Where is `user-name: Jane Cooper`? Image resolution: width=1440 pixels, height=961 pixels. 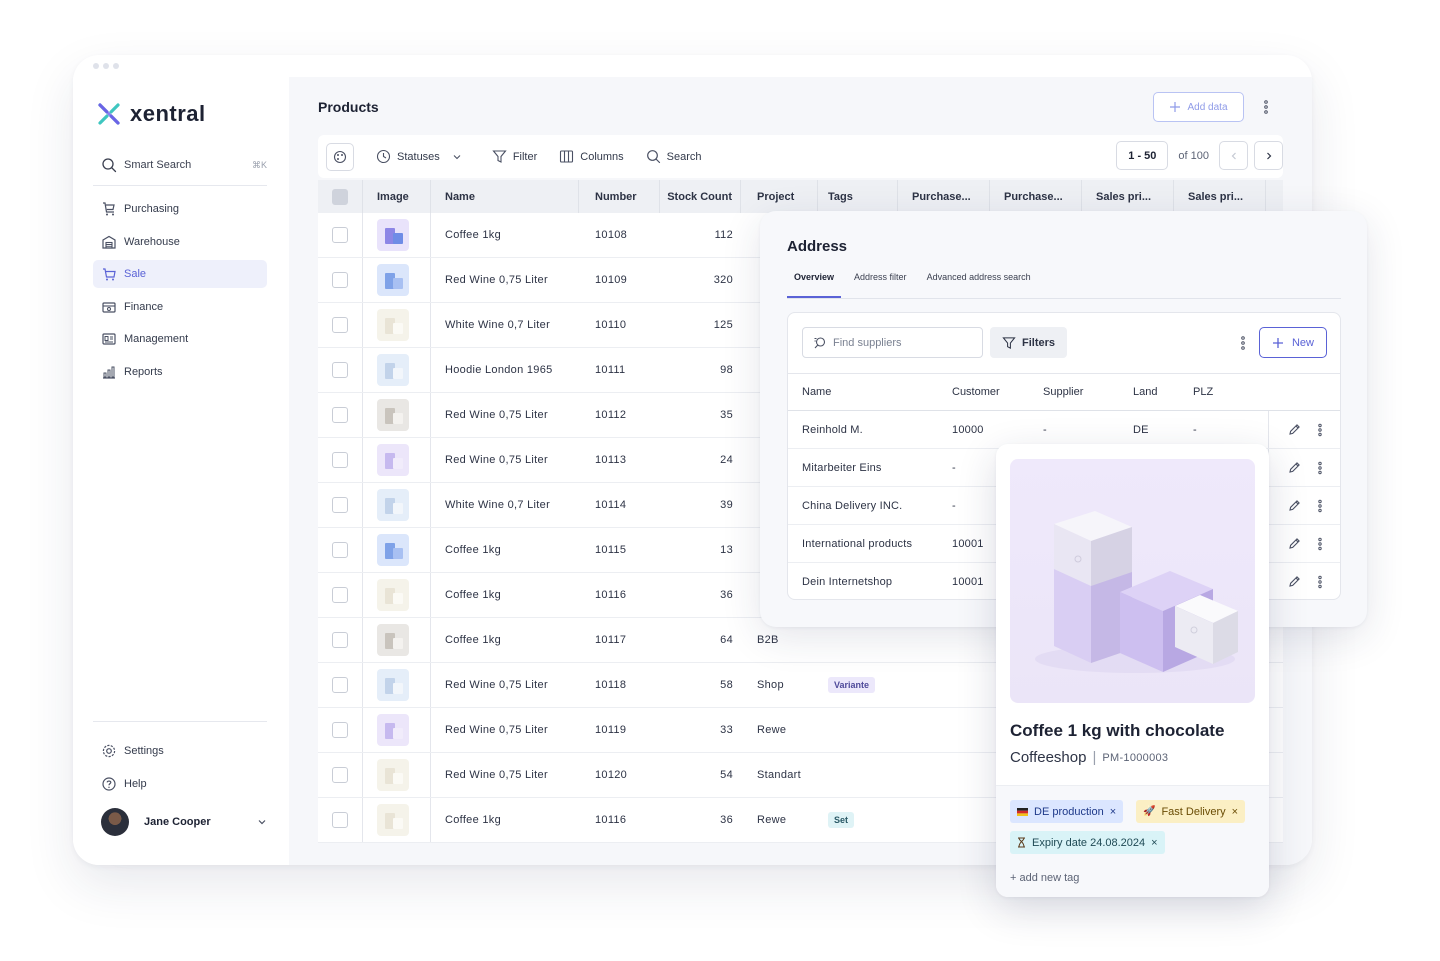
user-name: Jane Cooper is located at coordinates (177, 822).